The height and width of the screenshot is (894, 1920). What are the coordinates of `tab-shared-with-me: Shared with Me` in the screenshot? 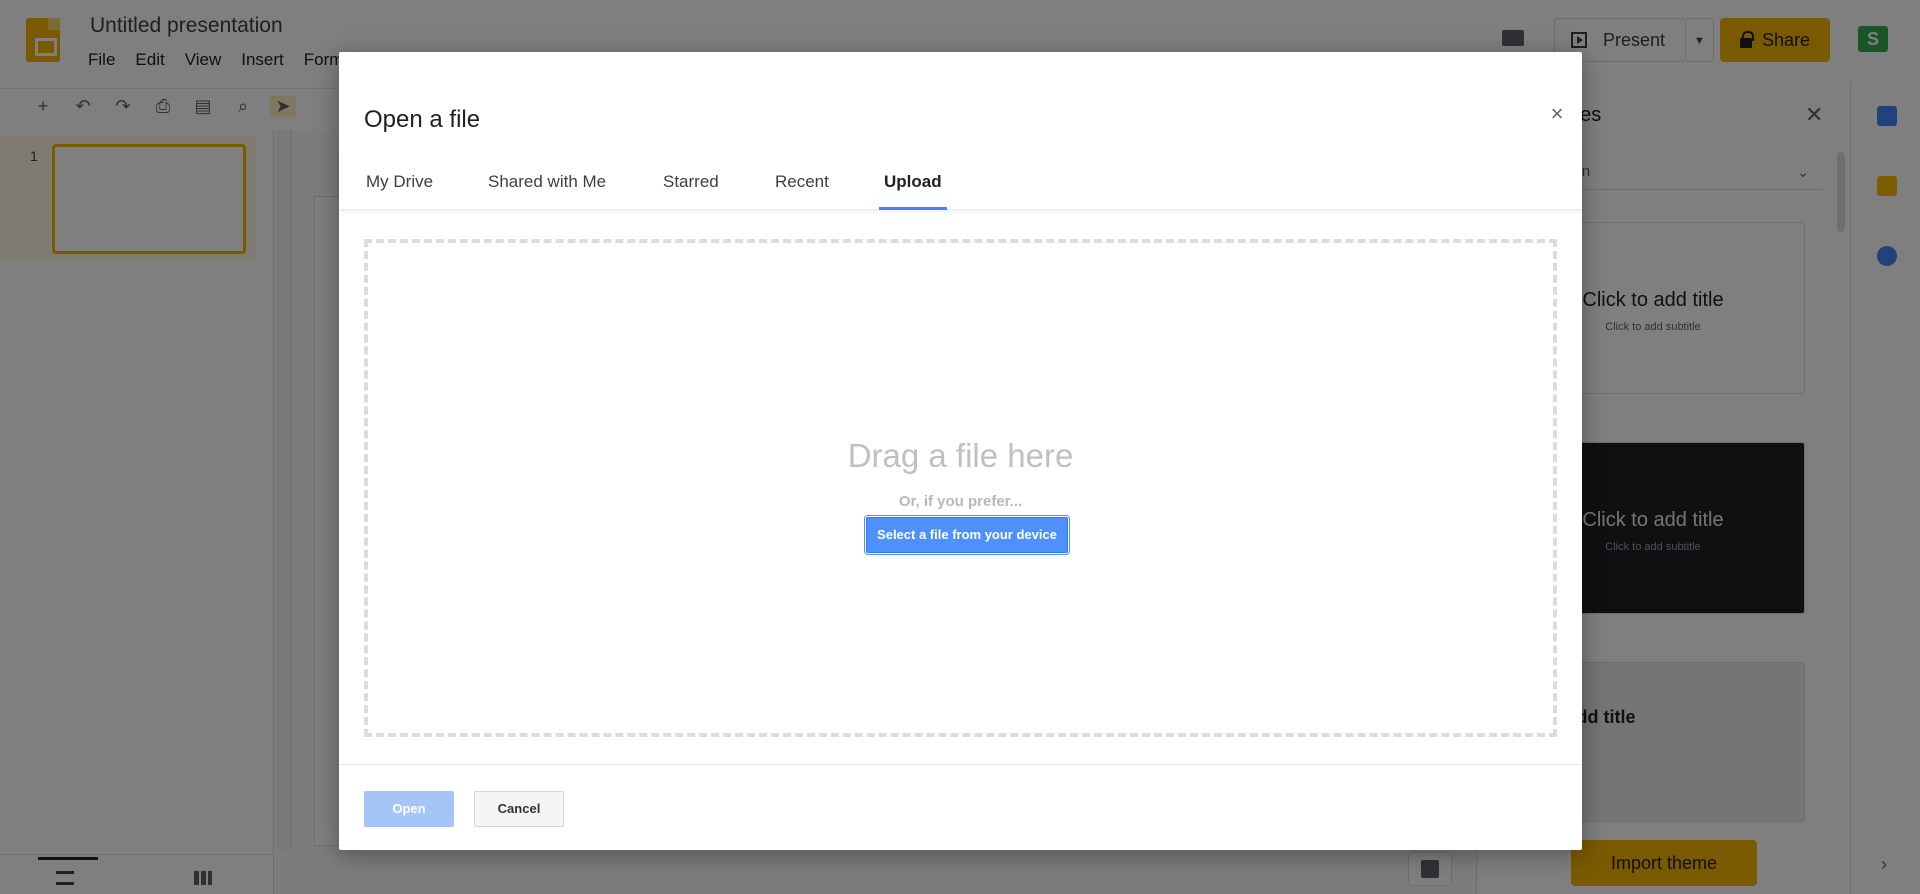 It's located at (547, 179).